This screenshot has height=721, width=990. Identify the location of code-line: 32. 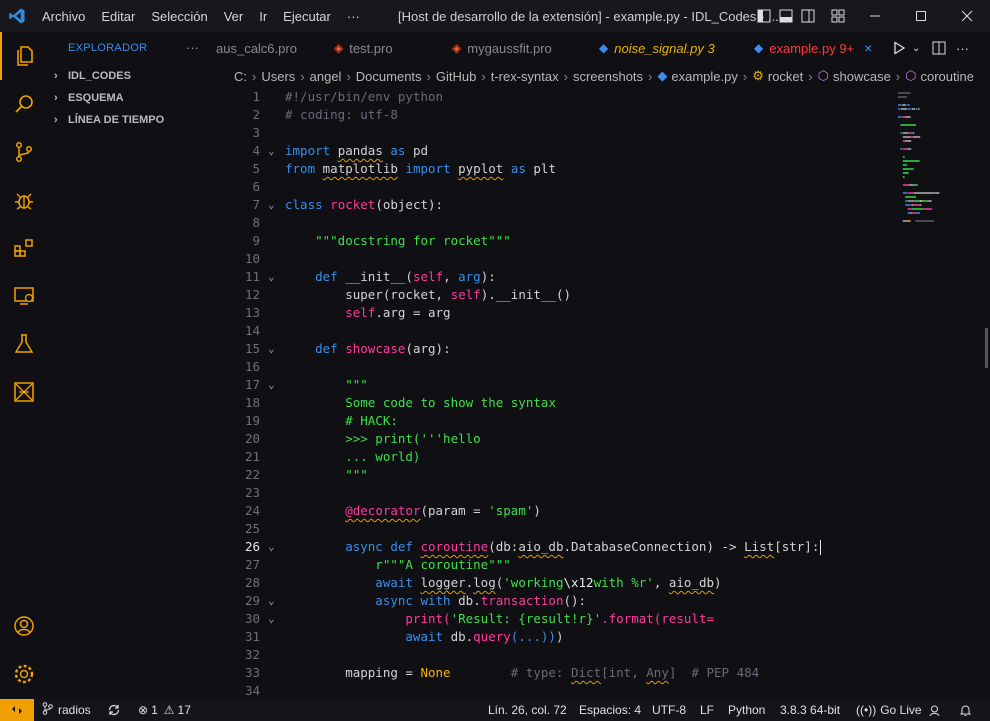
(561, 655).